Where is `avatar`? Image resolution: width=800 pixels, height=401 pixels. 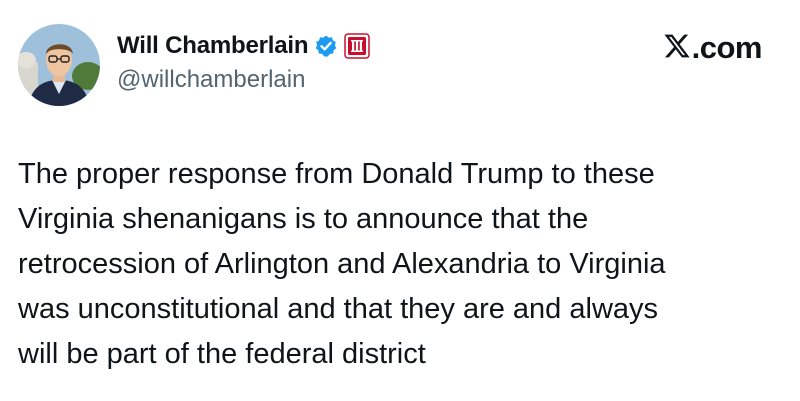 avatar is located at coordinates (59, 65).